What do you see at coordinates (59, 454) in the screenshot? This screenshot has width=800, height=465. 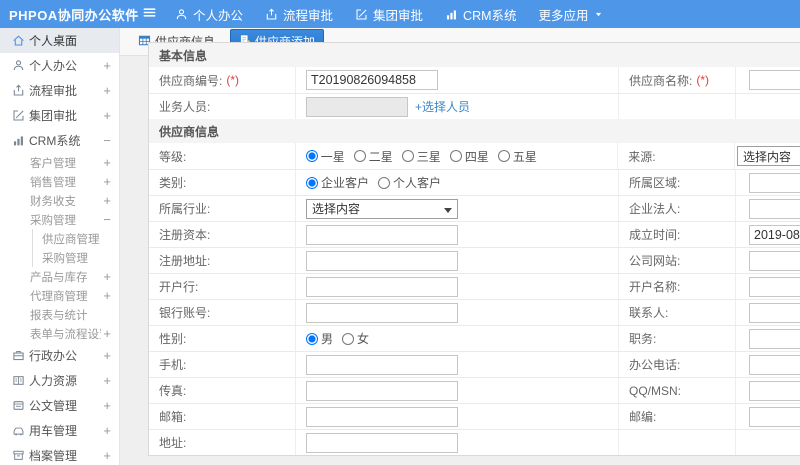 I see `sidebar-item-archive-management: 档案管理 +` at bounding box center [59, 454].